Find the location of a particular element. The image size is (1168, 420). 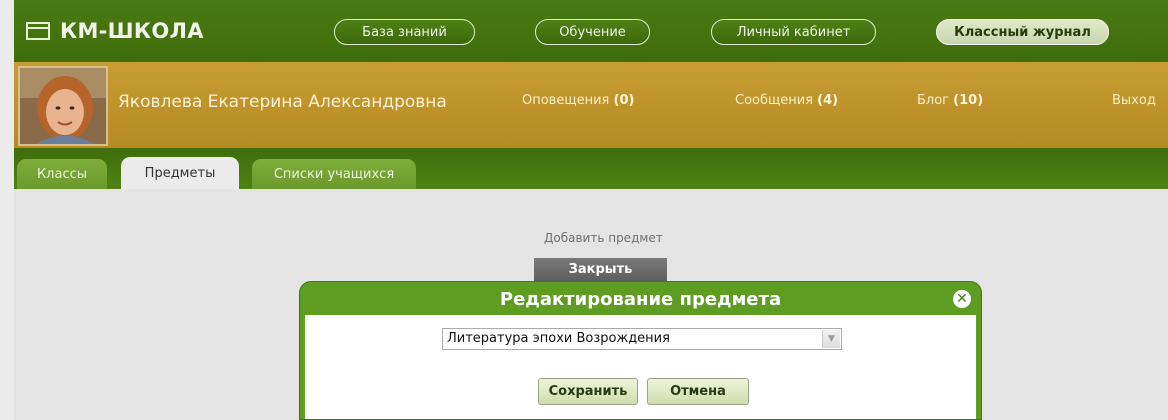

tab-bar: Классы Предметы Списки учащихся is located at coordinates (591, 169).